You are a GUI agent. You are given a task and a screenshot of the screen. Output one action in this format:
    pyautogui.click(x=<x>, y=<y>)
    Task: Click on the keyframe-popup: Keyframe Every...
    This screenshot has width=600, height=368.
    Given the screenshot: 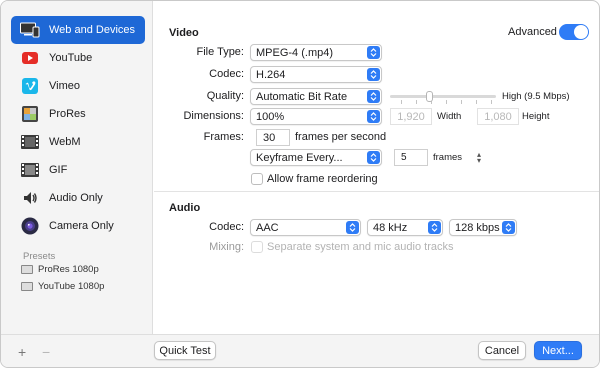 What is the action you would take?
    pyautogui.click(x=316, y=157)
    